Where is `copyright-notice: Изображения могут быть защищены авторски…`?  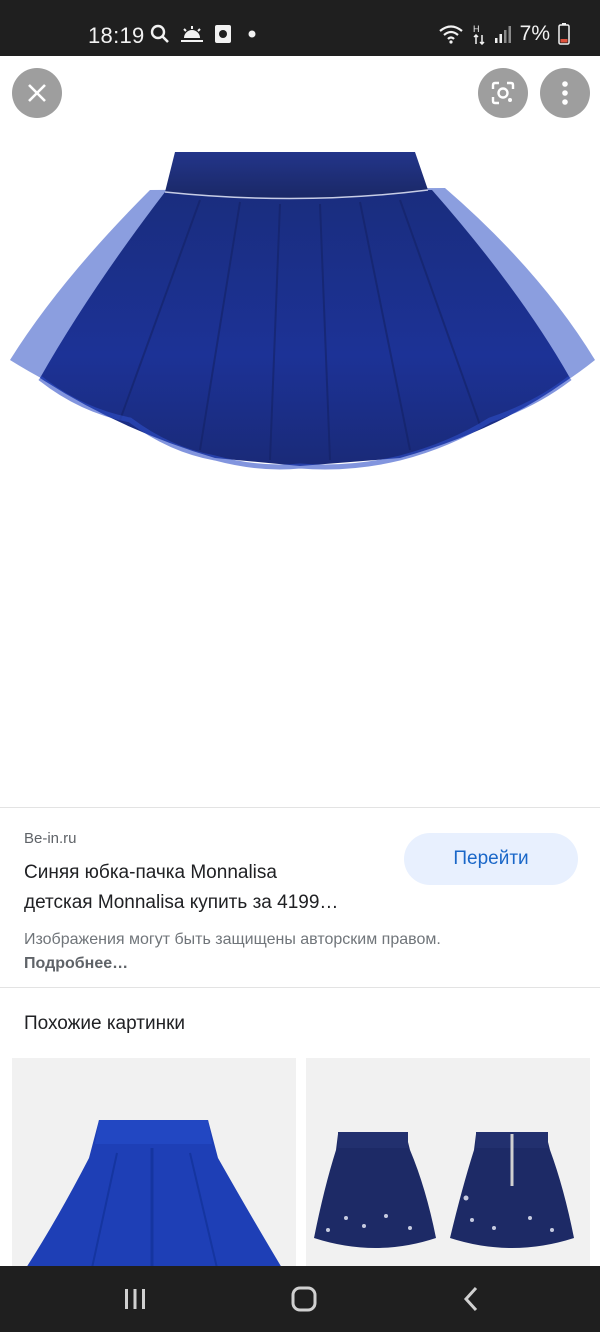 copyright-notice: Изображения могут быть защищены авторски… is located at coordinates (244, 952).